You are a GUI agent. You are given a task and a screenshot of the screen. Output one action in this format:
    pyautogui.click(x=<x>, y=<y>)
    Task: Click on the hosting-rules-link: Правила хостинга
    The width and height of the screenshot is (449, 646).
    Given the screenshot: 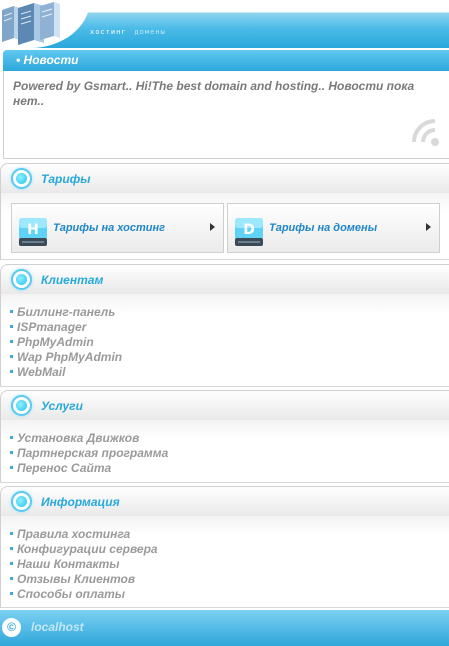 What is the action you would take?
    pyautogui.click(x=73, y=534)
    